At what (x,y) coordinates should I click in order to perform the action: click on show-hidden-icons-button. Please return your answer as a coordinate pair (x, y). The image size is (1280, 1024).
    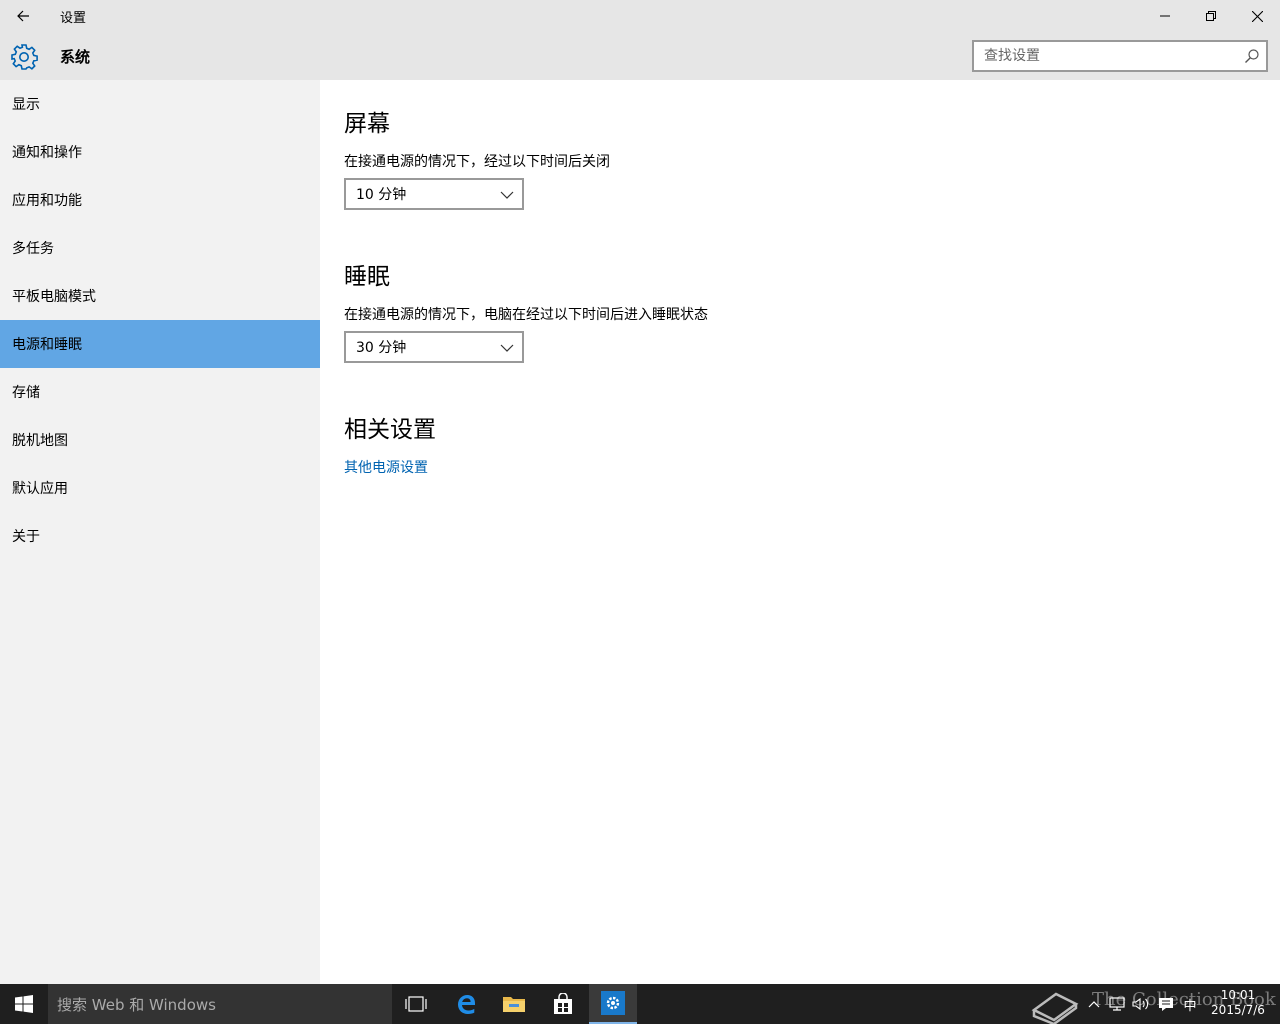
    Looking at the image, I should click on (1094, 1004).